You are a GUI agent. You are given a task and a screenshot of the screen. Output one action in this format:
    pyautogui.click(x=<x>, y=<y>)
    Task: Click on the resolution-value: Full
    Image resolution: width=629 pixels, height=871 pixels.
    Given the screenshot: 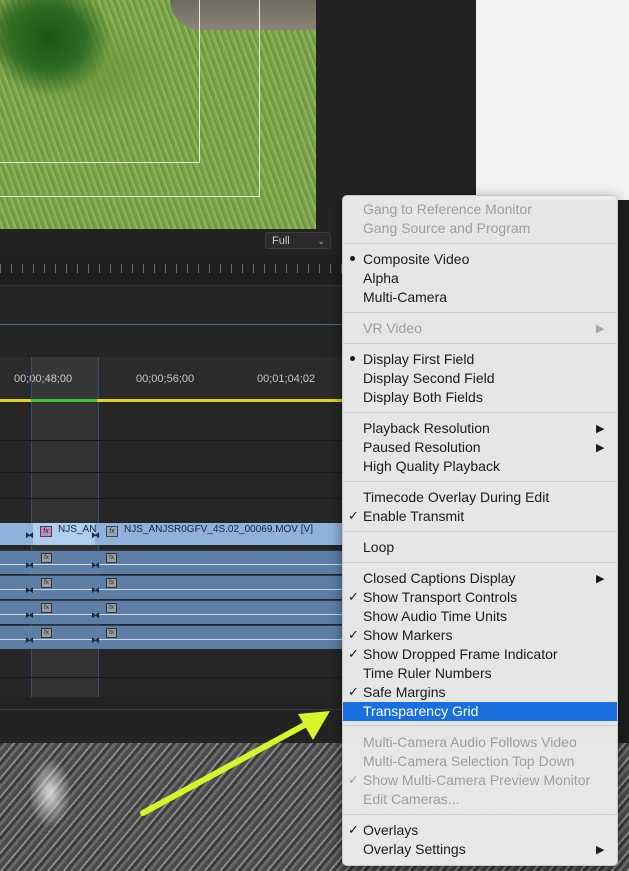 What is the action you would take?
    pyautogui.click(x=281, y=241)
    